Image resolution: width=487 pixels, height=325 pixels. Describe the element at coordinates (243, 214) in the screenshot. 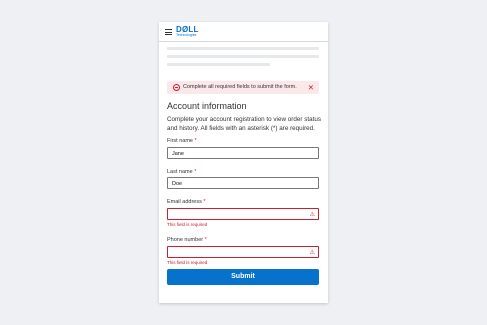

I see `email-field: ⚠` at that location.